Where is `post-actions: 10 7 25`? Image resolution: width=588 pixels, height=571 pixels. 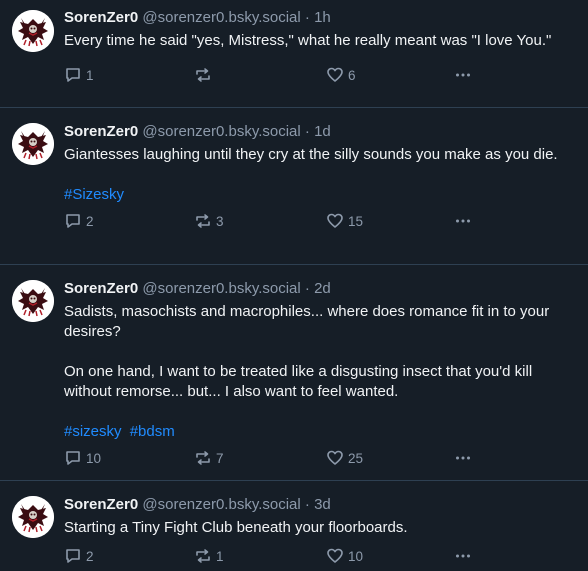
post-actions: 10 7 25 is located at coordinates (322, 458).